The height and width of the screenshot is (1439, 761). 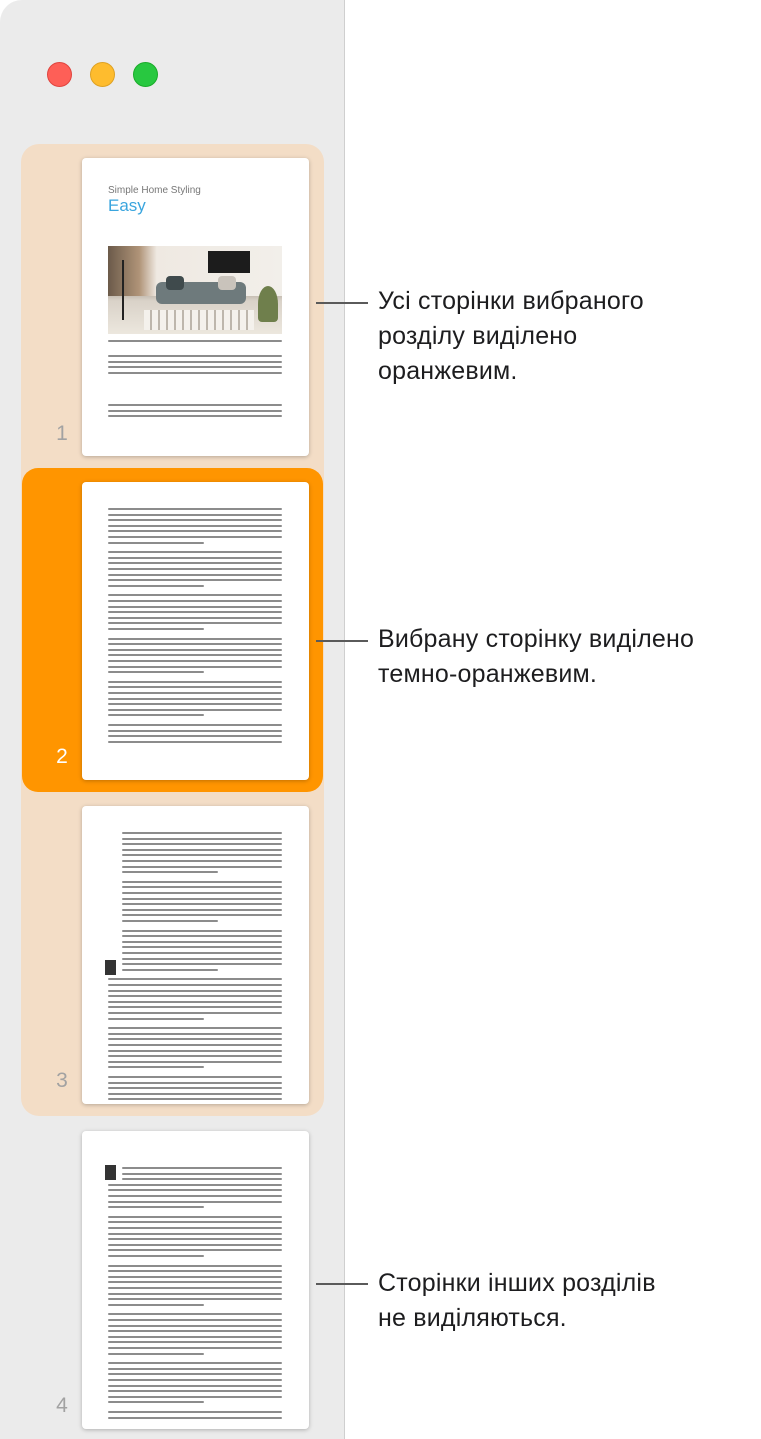 What do you see at coordinates (127, 205) in the screenshot?
I see `page-1-title: Easy` at bounding box center [127, 205].